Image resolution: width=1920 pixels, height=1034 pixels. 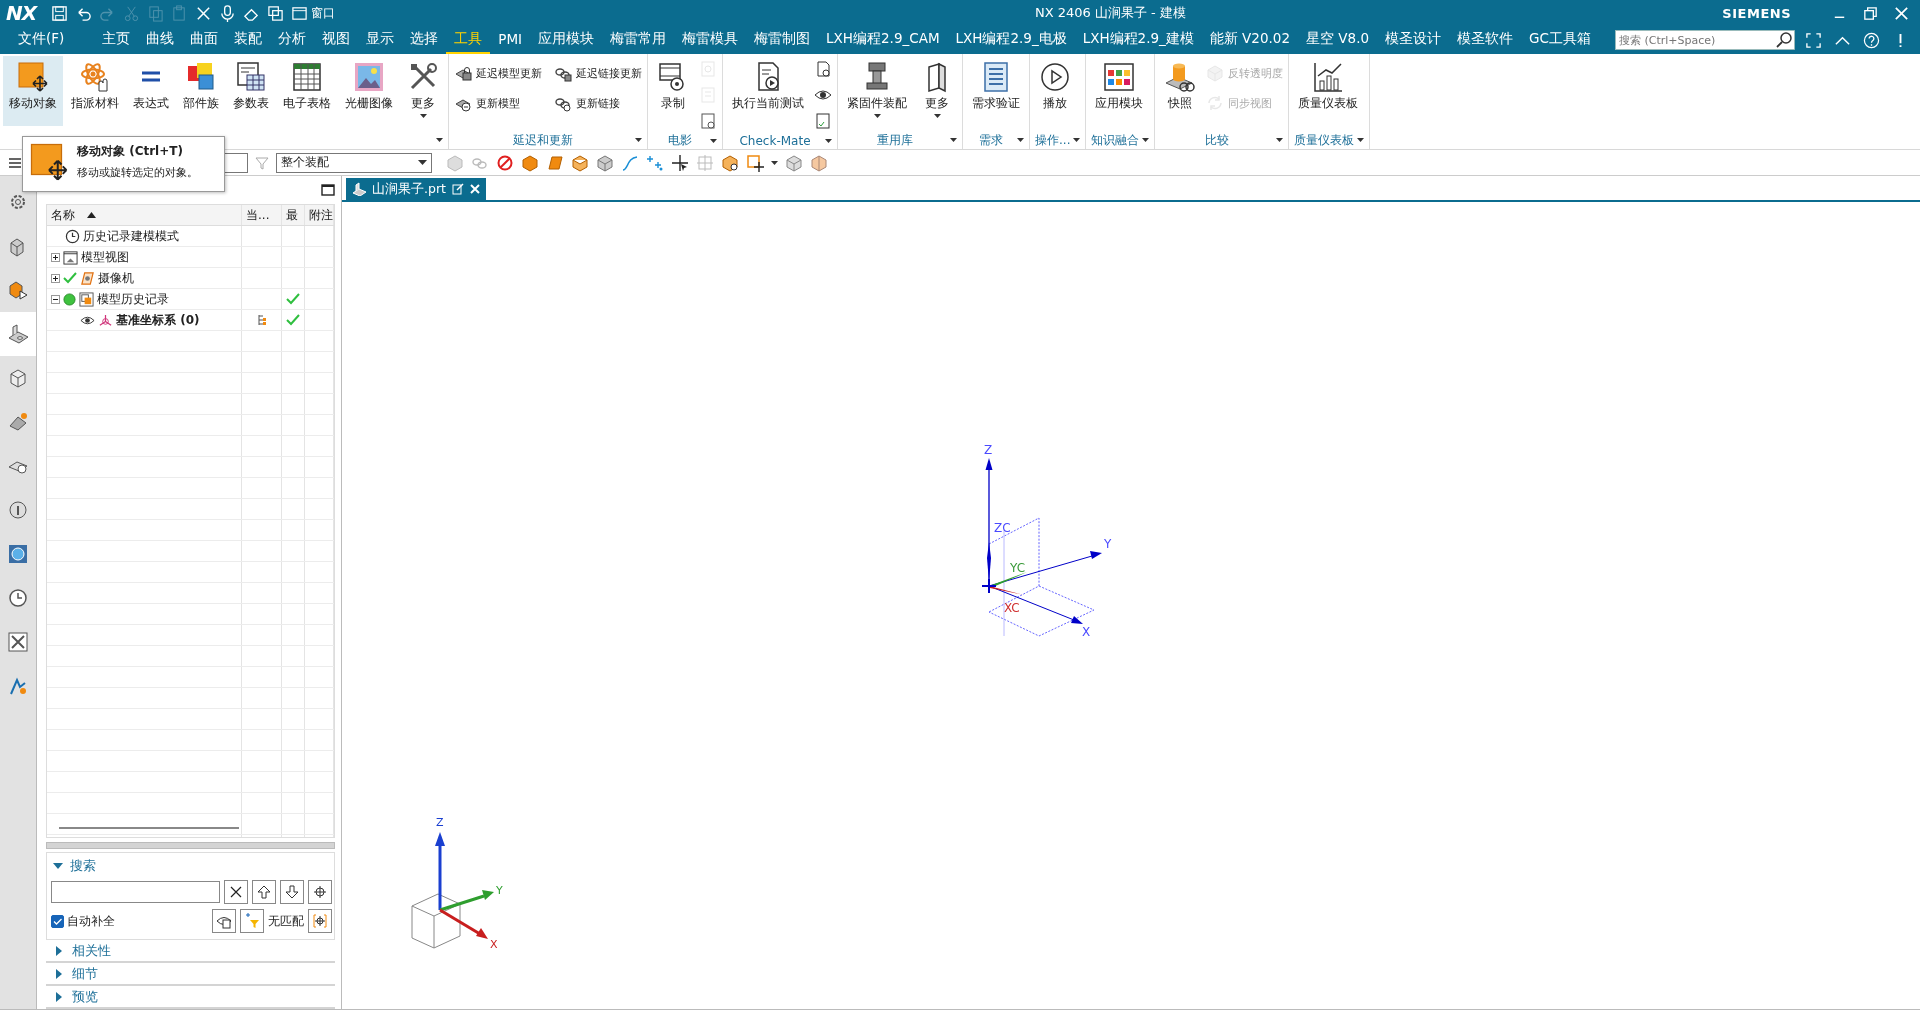 I want to click on ribbon-button: 电子表格, so click(x=307, y=91).